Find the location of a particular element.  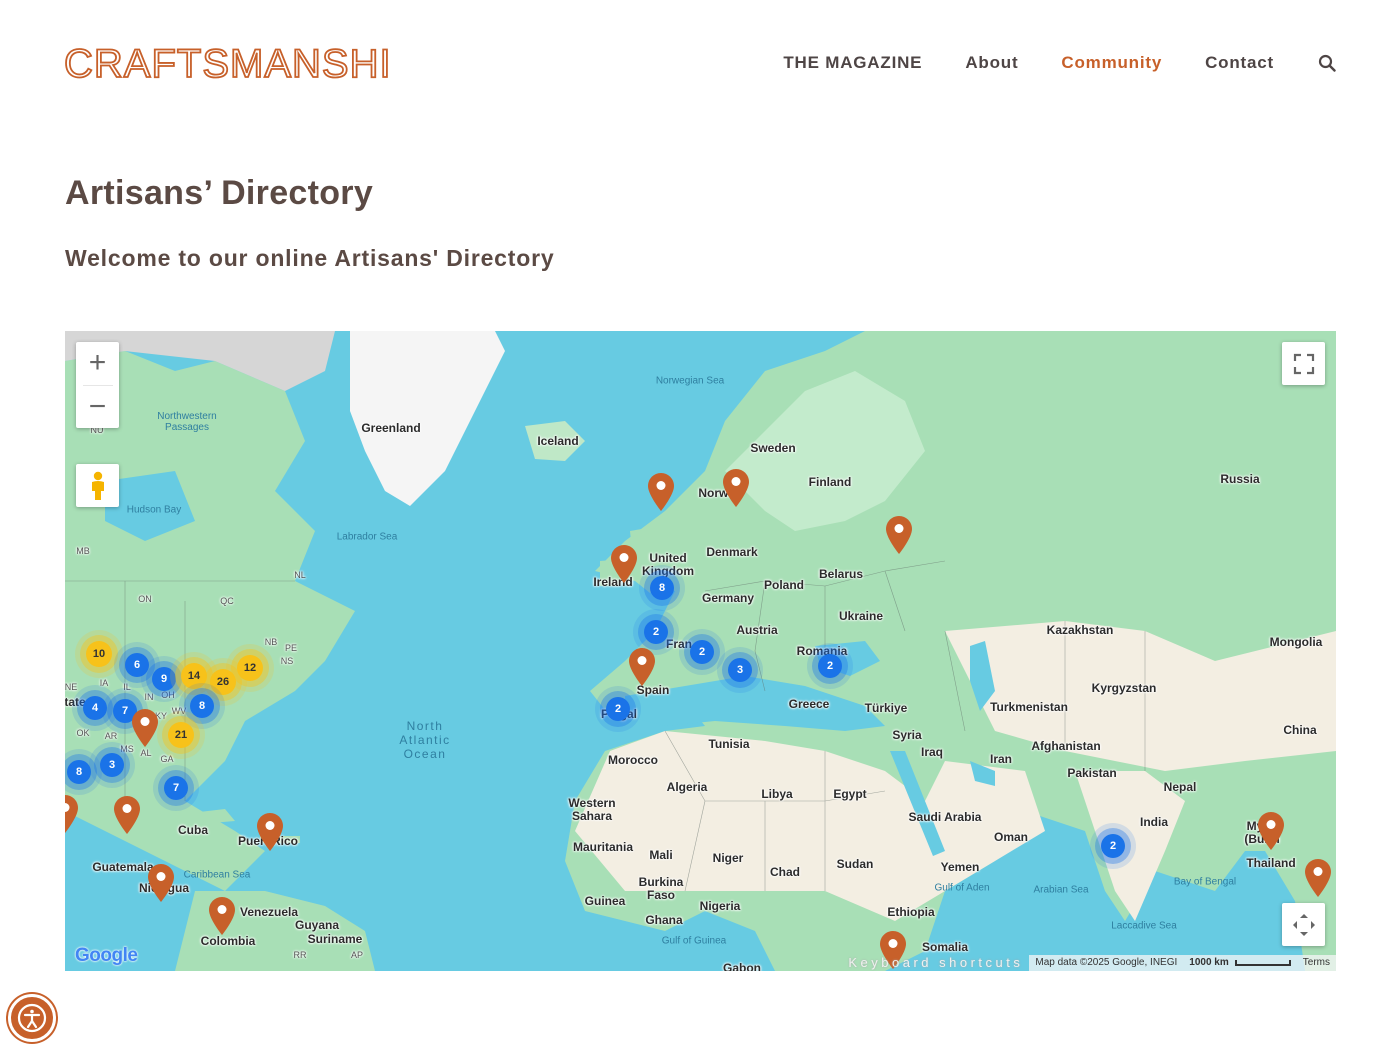

label-algeria: Algeria is located at coordinates (687, 787).